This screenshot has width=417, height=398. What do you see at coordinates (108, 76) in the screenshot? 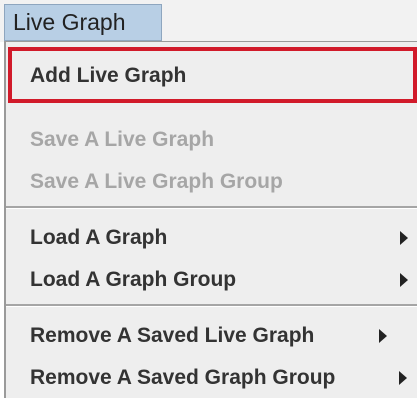
I see `menu-item-add-live-graph: Add Live Graph` at bounding box center [108, 76].